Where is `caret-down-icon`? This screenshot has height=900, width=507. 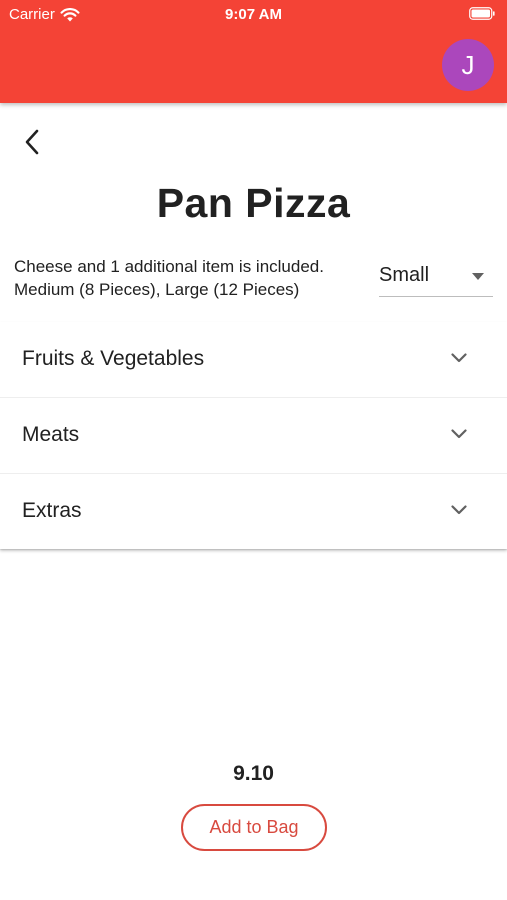
caret-down-icon is located at coordinates (478, 276).